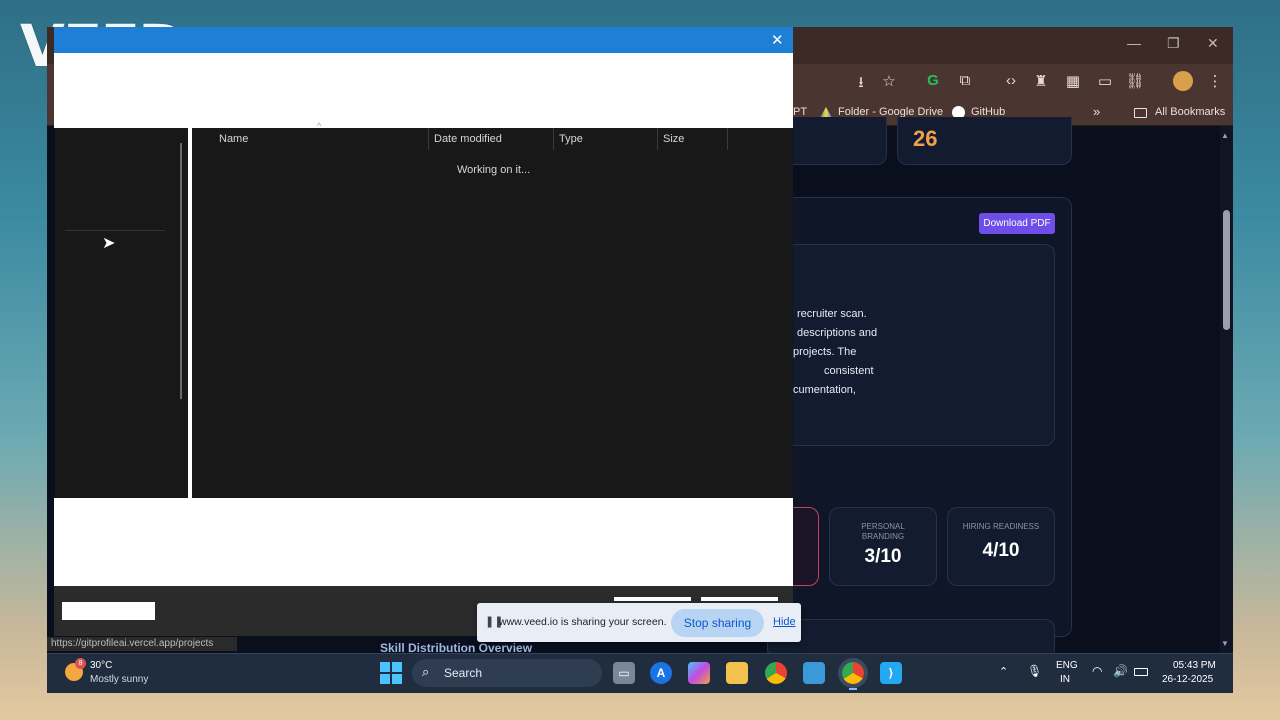 This screenshot has width=1280, height=720. What do you see at coordinates (1096, 111) in the screenshot?
I see `bookmarks-overflow-icon: »` at bounding box center [1096, 111].